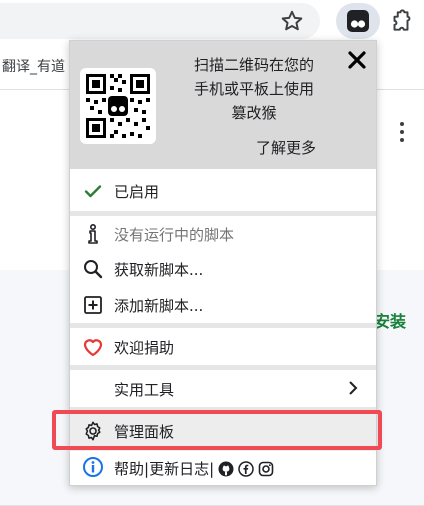  I want to click on info-script-icon, so click(93, 234).